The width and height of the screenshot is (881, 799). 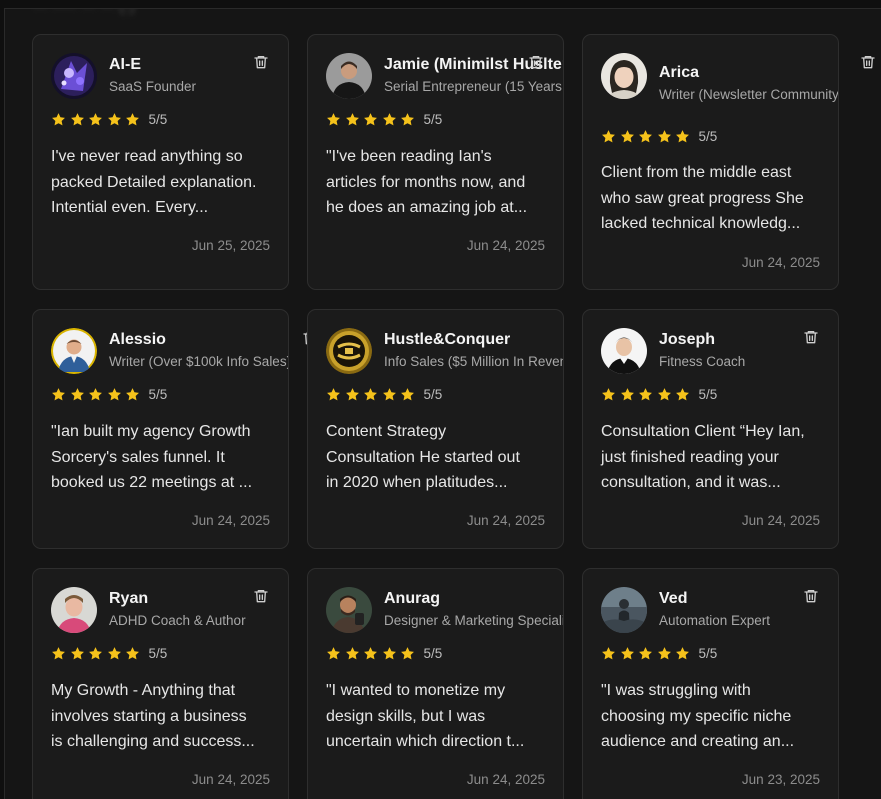 I want to click on reviewer-role: Serial Entrepreneur (15 Years E, so click(x=473, y=86).